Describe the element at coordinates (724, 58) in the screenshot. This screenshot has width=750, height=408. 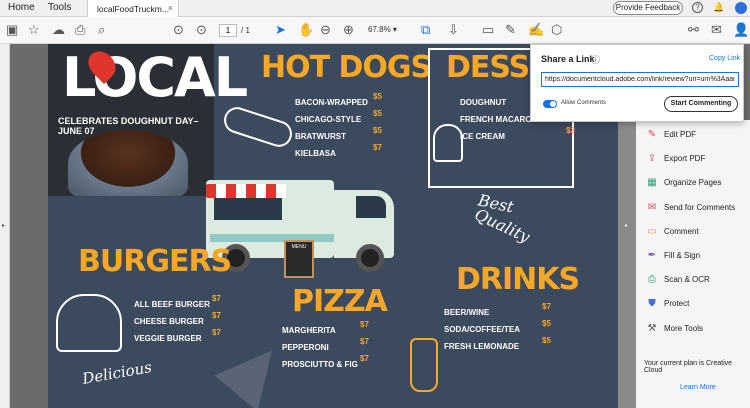
I see `copy-link-button: Copy Link` at that location.